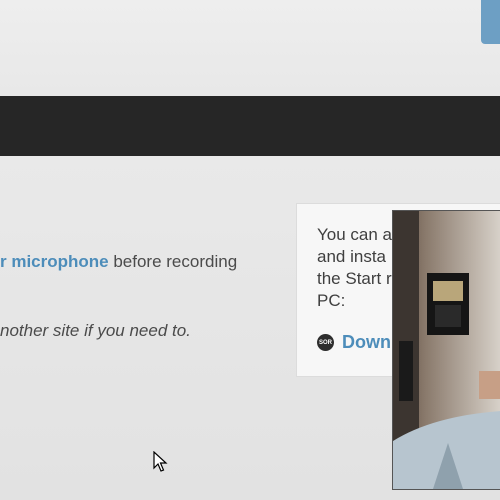 This screenshot has width=500, height=500. Describe the element at coordinates (160, 461) in the screenshot. I see `mouse-pointer-icon` at that location.